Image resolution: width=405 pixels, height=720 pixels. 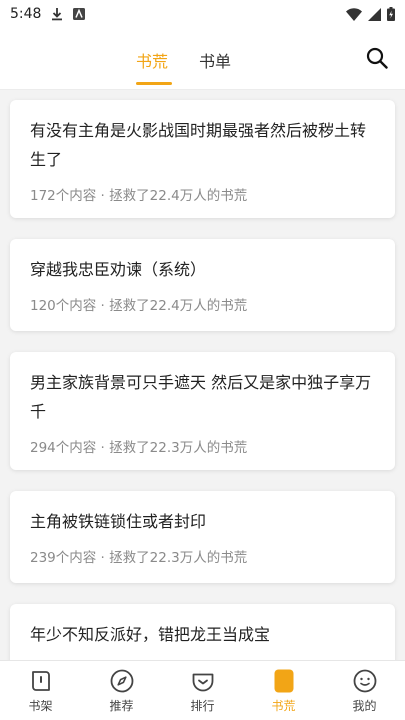 I want to click on bottom-navigation: 书架 推荐 排行 书荒 我的, so click(x=202, y=690).